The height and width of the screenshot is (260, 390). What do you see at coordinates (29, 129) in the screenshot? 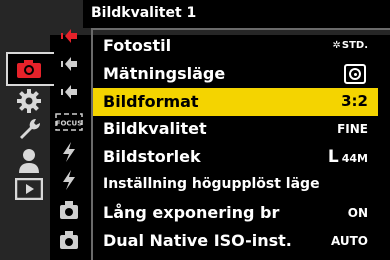
I see `wrench-icon` at bounding box center [29, 129].